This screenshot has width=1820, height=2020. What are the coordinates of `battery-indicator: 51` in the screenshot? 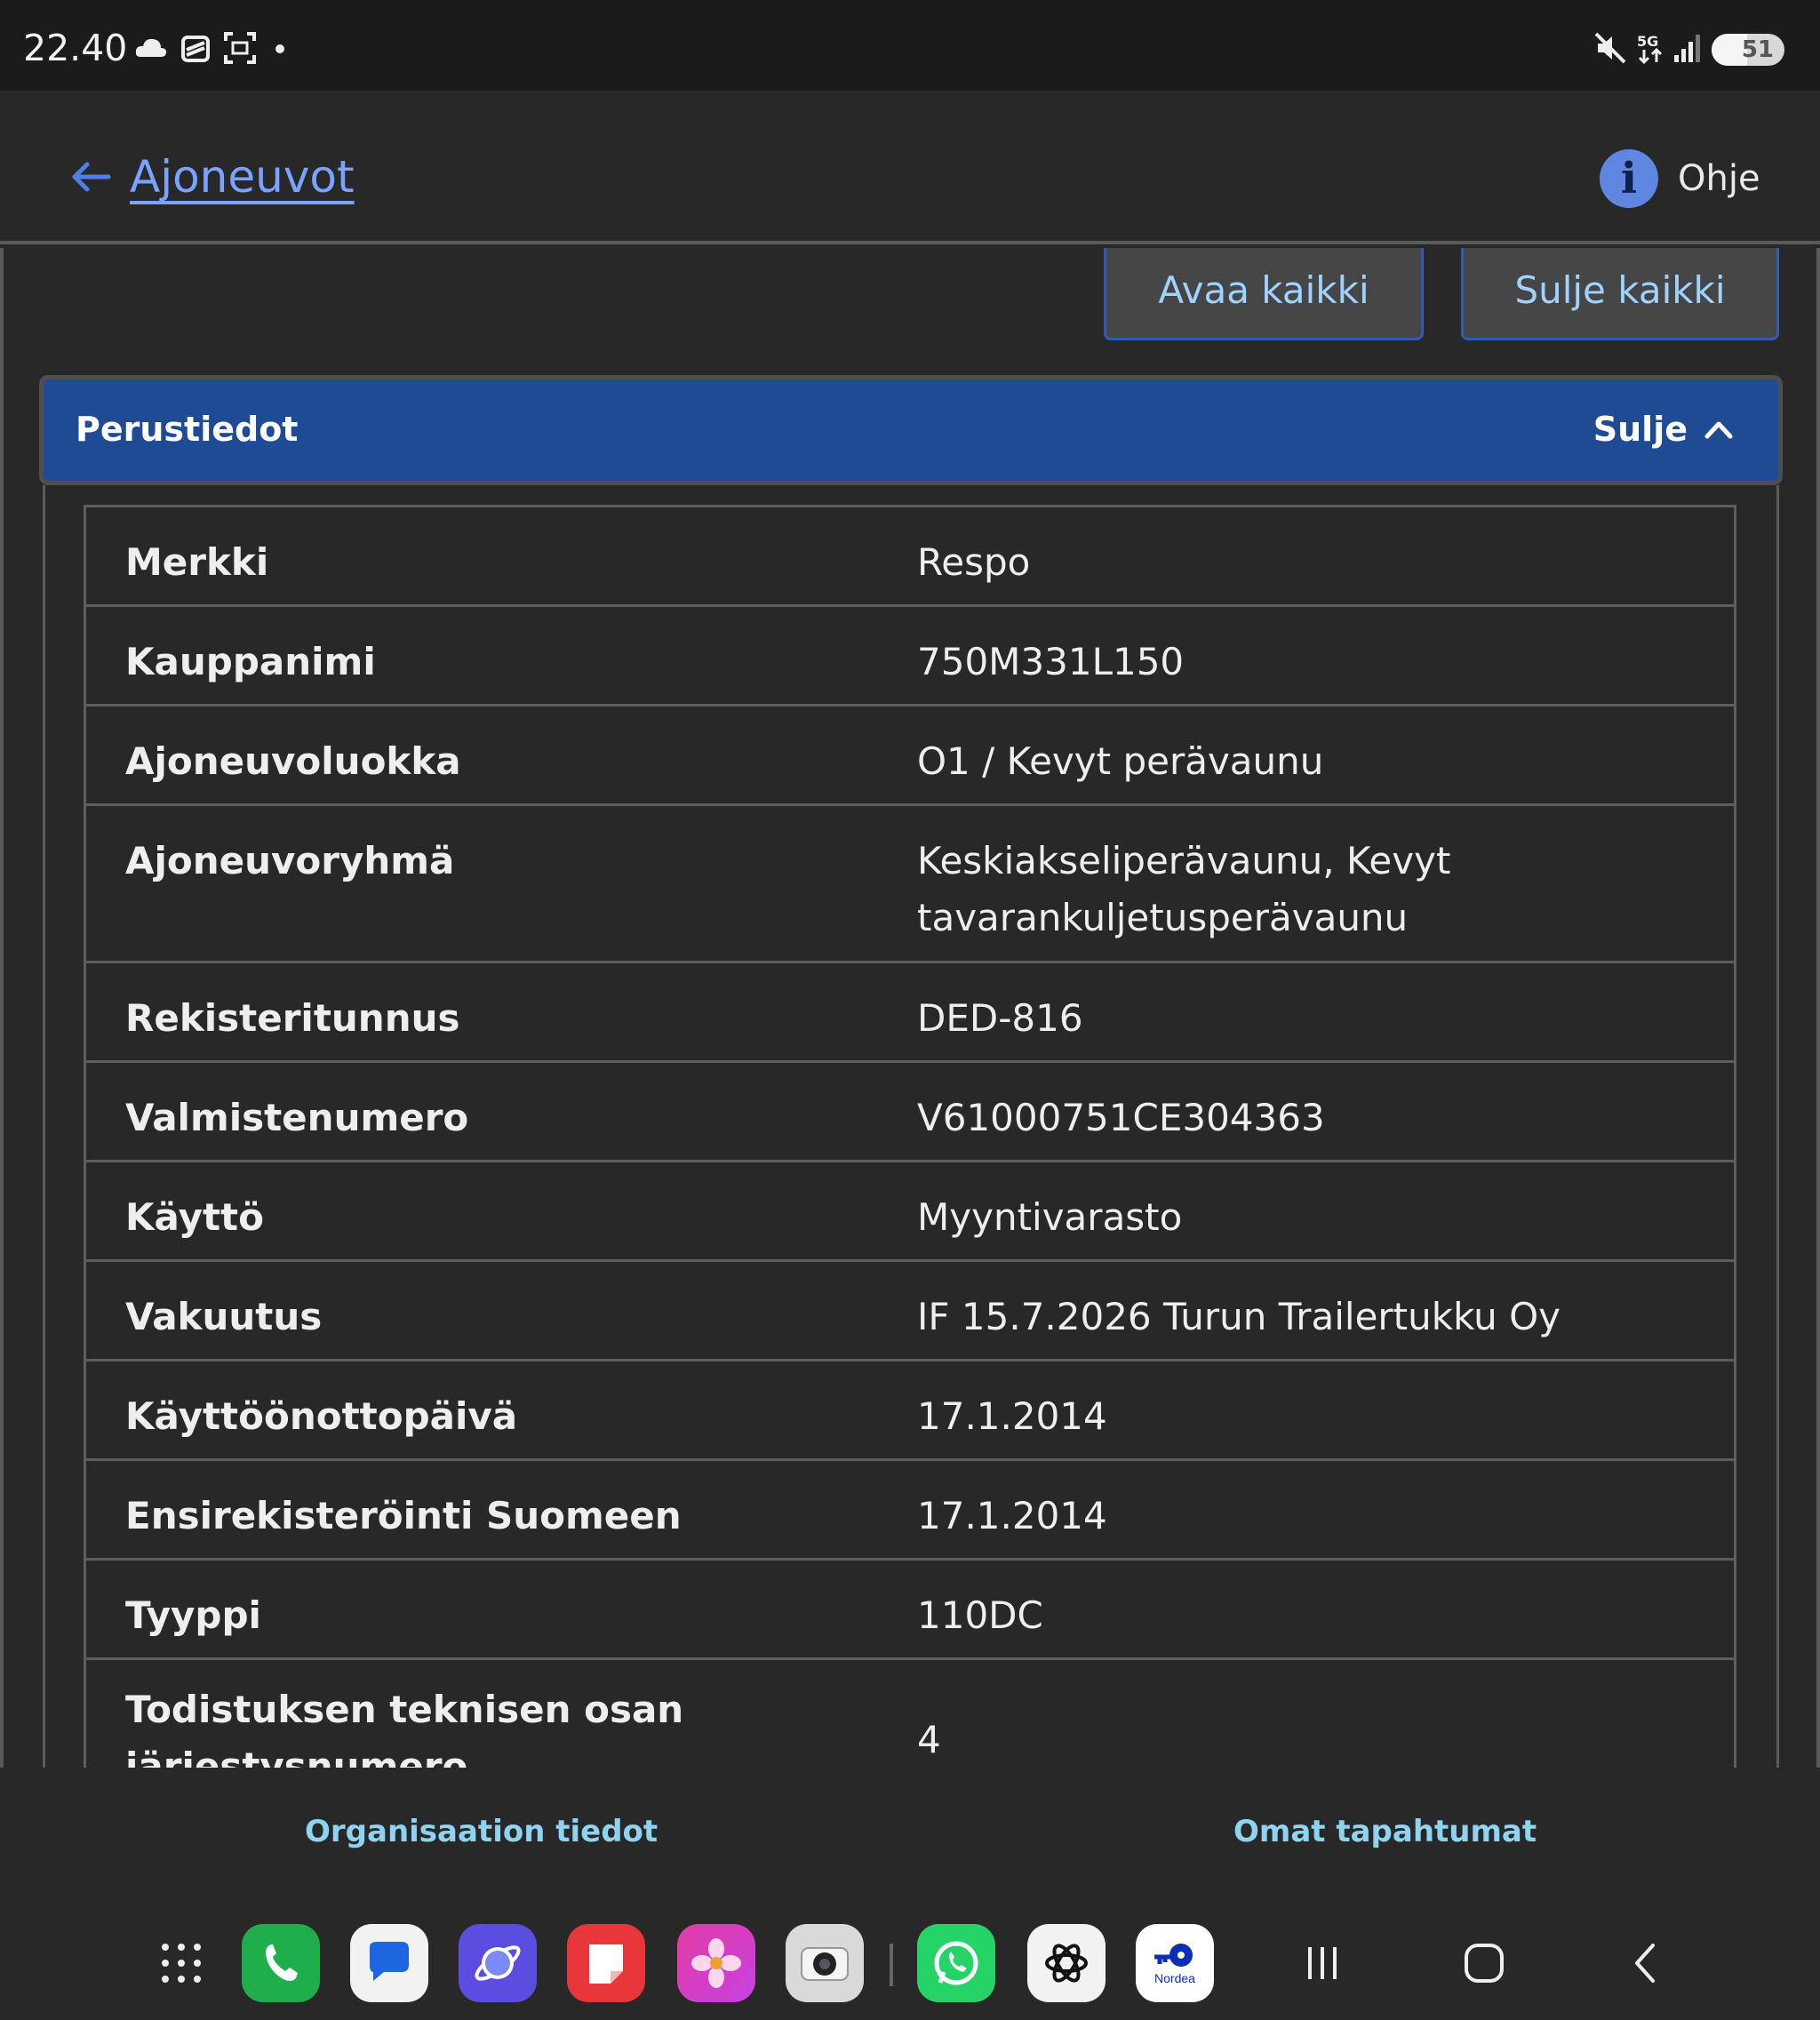 It's located at (1748, 50).